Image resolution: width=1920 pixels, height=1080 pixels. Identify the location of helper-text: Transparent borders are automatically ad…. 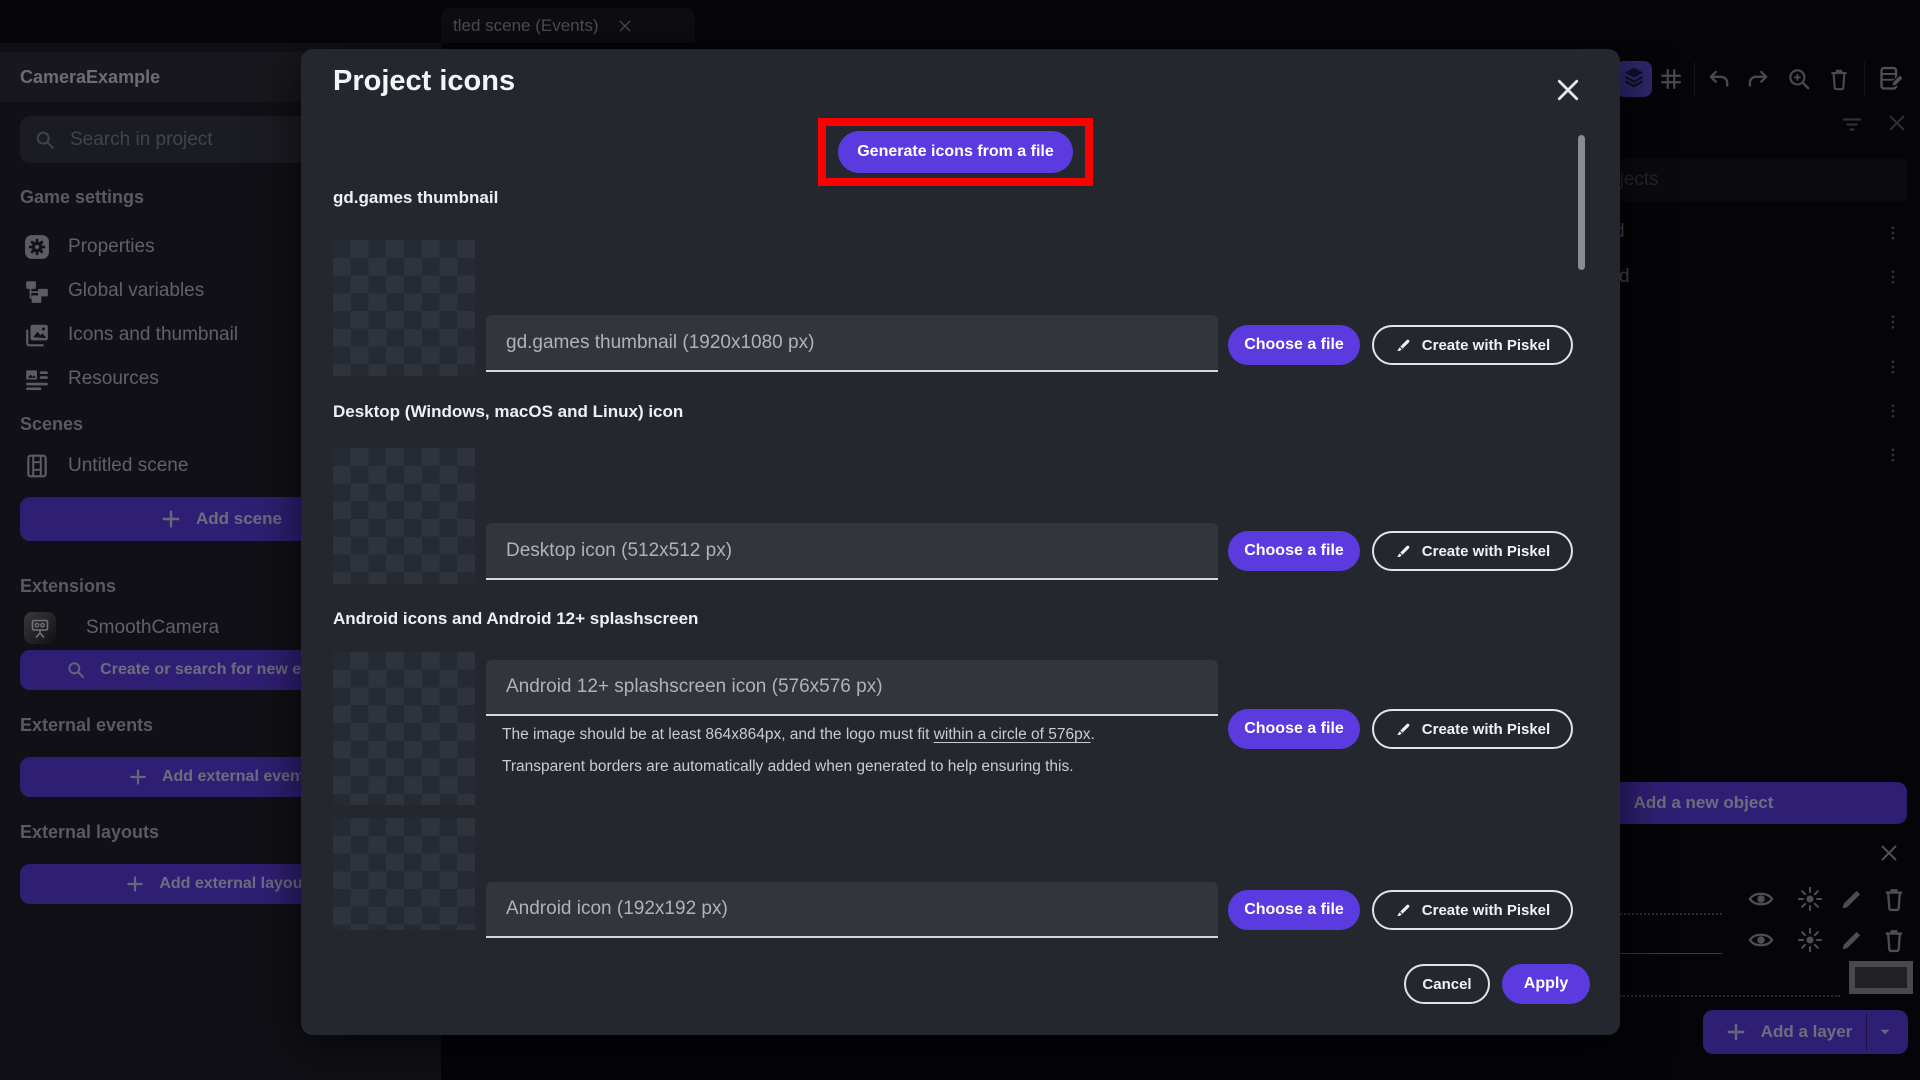
(788, 766).